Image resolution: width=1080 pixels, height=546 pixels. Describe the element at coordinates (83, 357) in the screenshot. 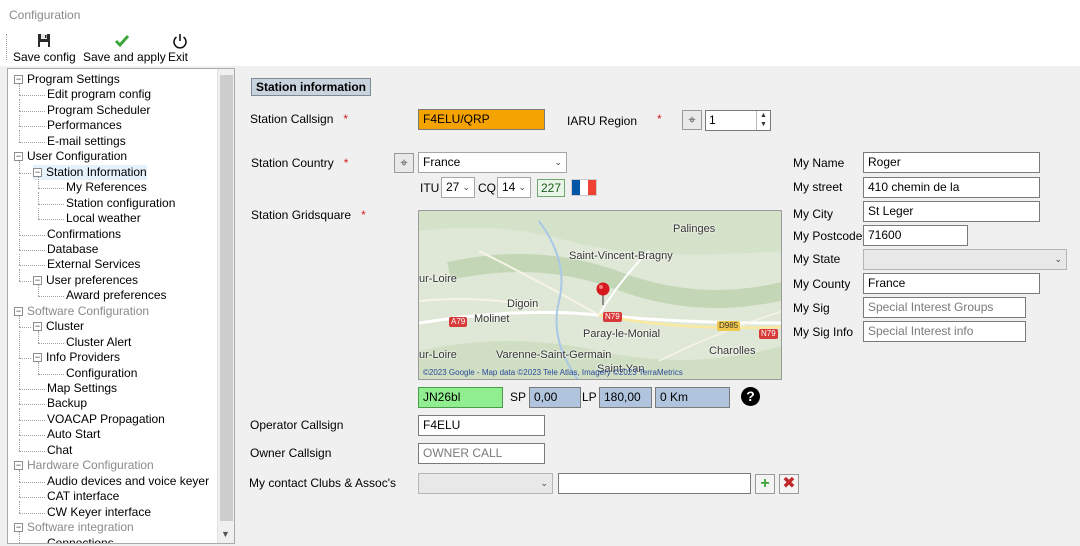

I see `tree-item-label: Info Providers` at that location.